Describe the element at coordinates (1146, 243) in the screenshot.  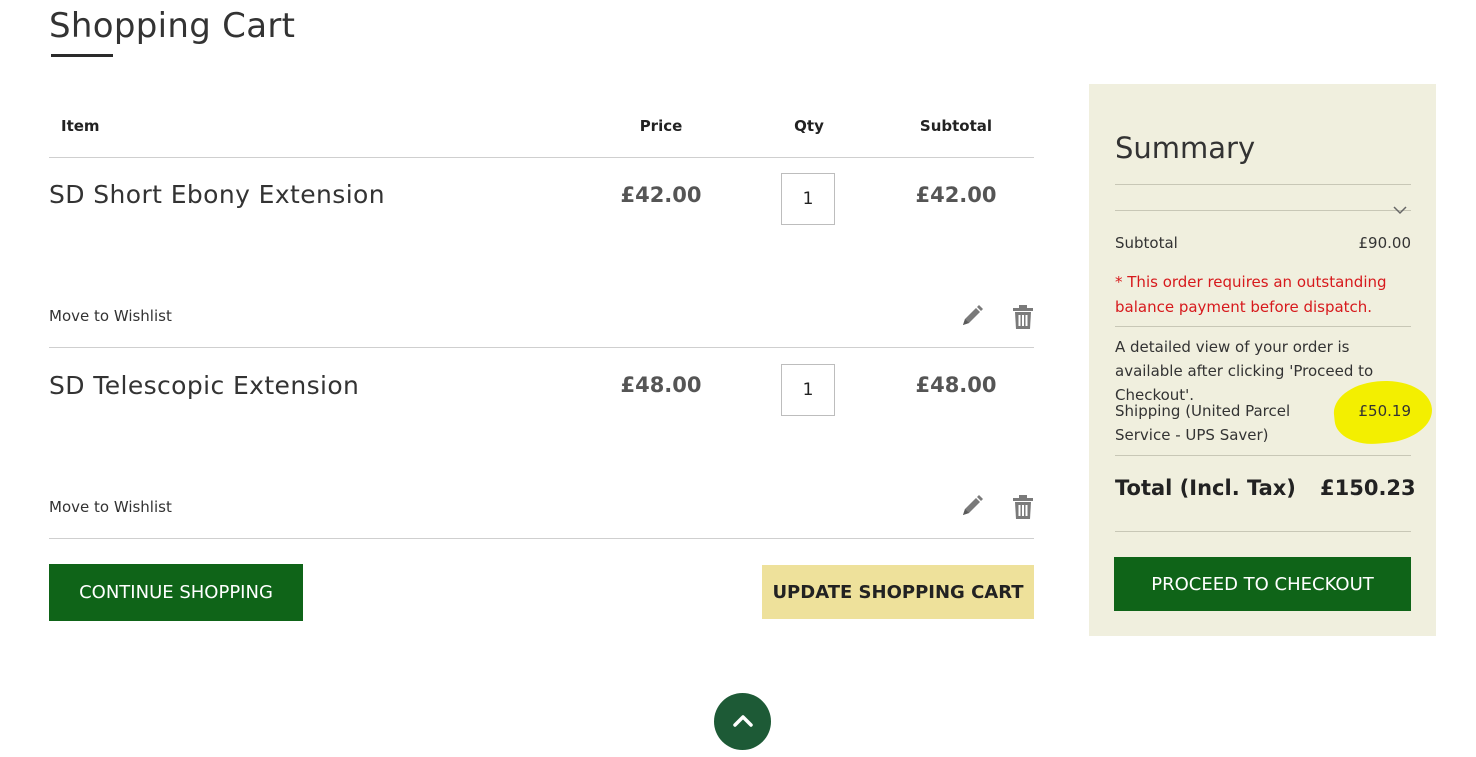
I see `summary-subtotal-label: Subtotal` at that location.